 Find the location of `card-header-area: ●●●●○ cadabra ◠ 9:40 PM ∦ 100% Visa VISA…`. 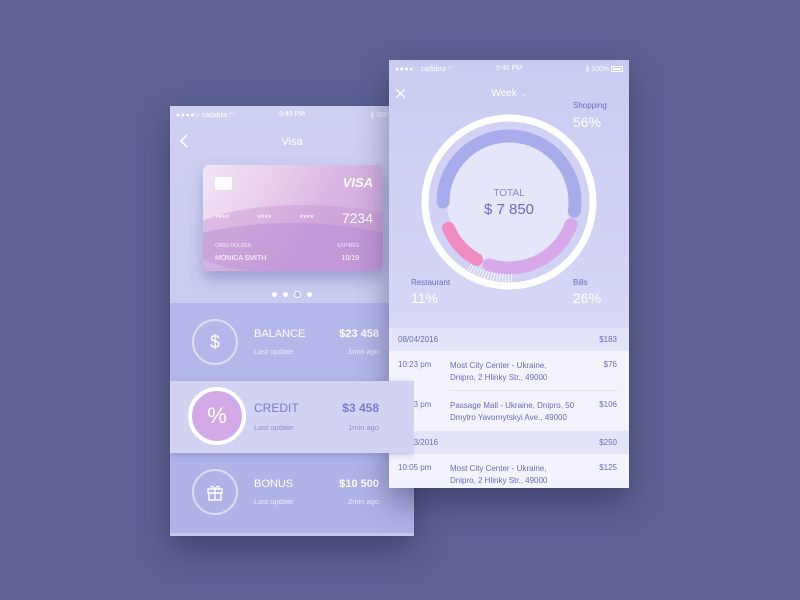

card-header-area: ●●●●○ cadabra ◠ 9:40 PM ∦ 100% Visa VISA… is located at coordinates (292, 204).